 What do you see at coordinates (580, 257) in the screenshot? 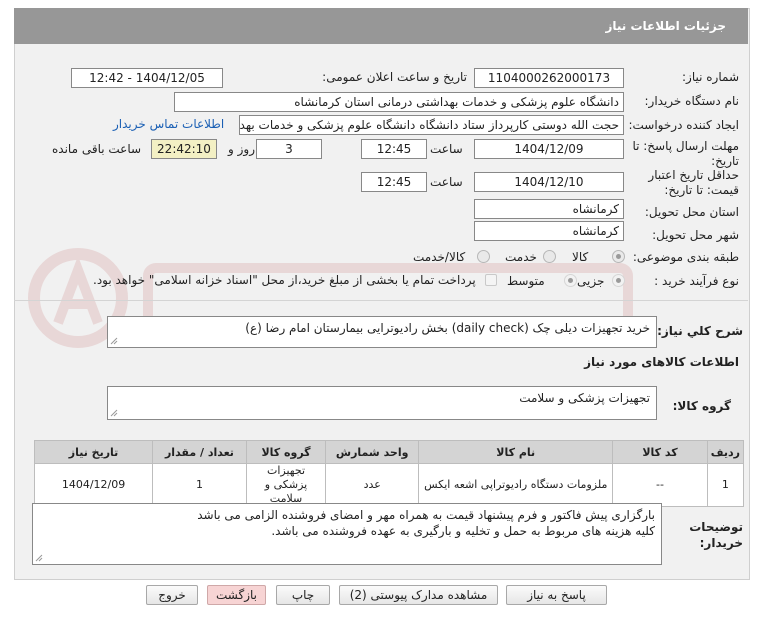
I see `category-option-goods: کالا` at bounding box center [580, 257].